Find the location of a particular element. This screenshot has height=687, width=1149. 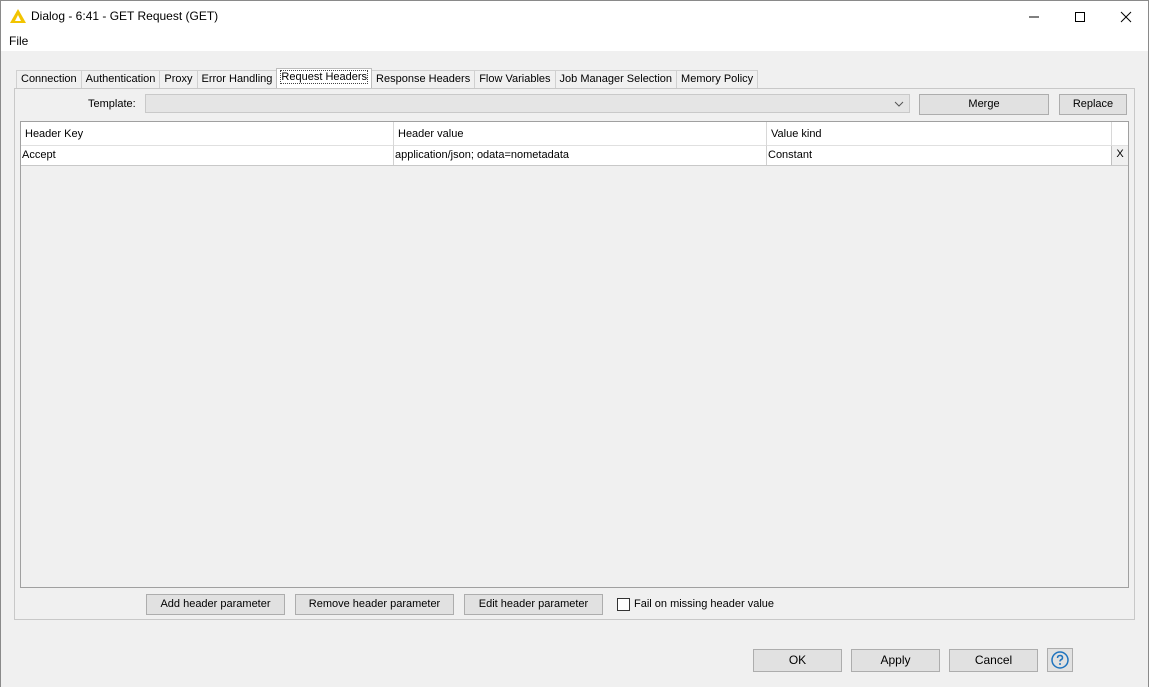

minimize-button is located at coordinates (1034, 16).